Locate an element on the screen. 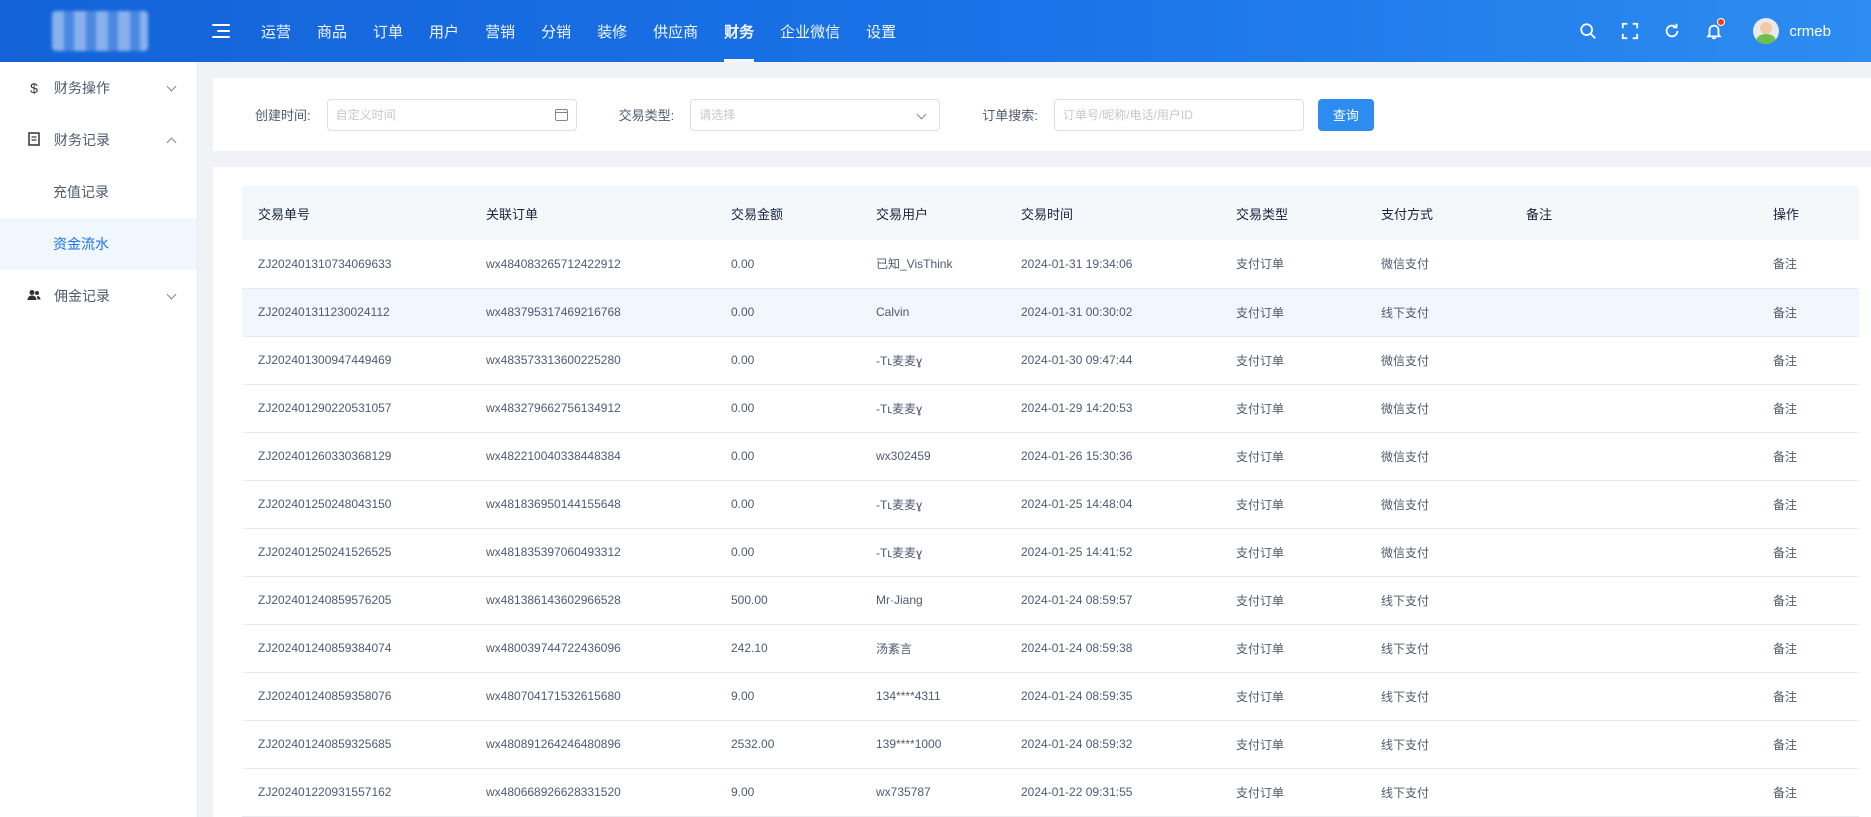  sidebar-group-label: 佣金记录 is located at coordinates (82, 296).